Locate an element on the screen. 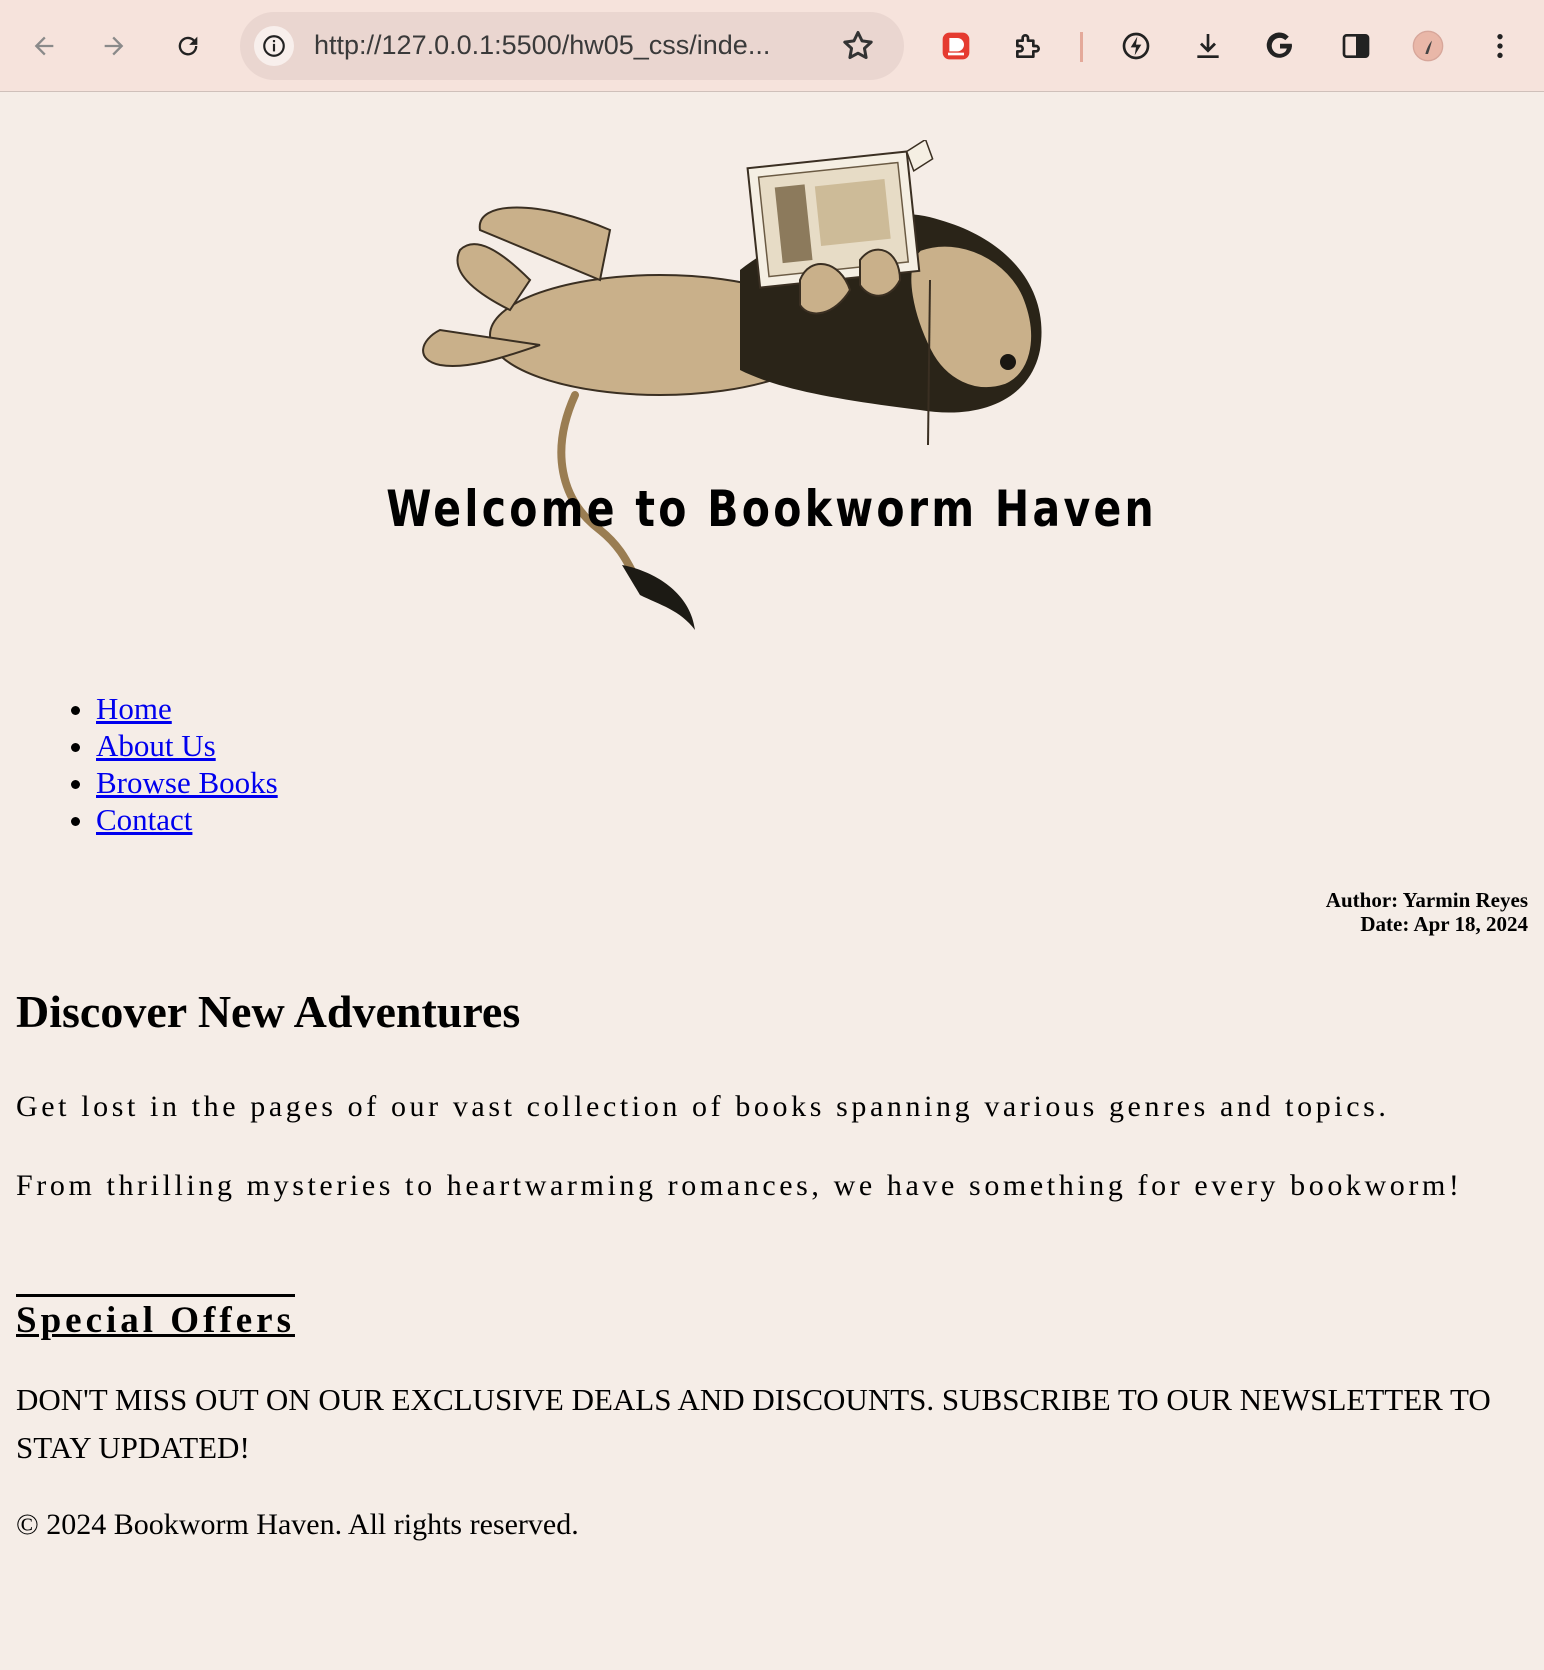  main-nav: Home About Us Browse Books Contact is located at coordinates (167, 764).